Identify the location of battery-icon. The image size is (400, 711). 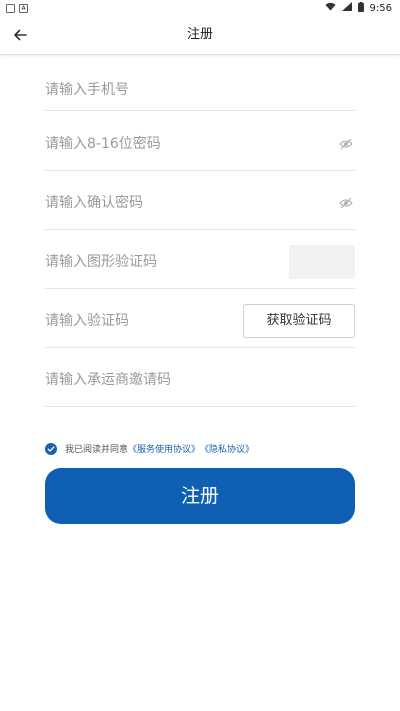
(360, 8).